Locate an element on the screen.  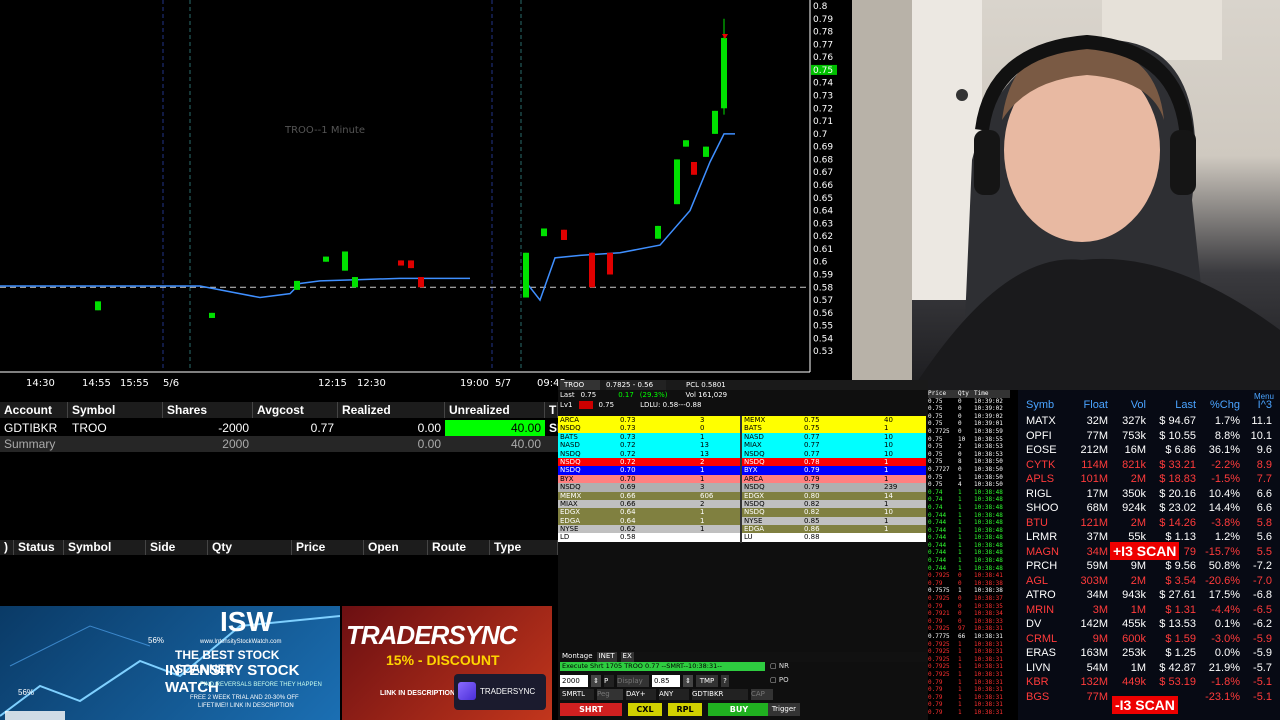
help-button: ? is located at coordinates (725, 681).